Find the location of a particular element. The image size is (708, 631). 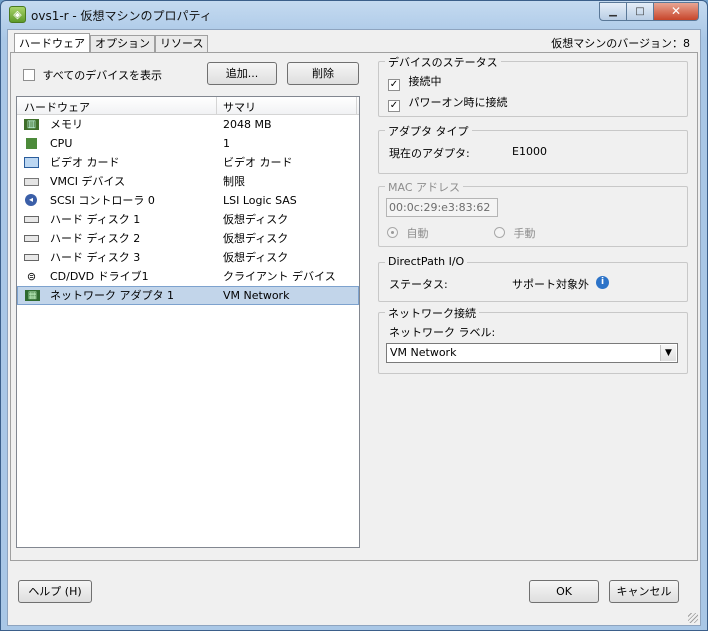

maximize-button: □ is located at coordinates (640, 11).